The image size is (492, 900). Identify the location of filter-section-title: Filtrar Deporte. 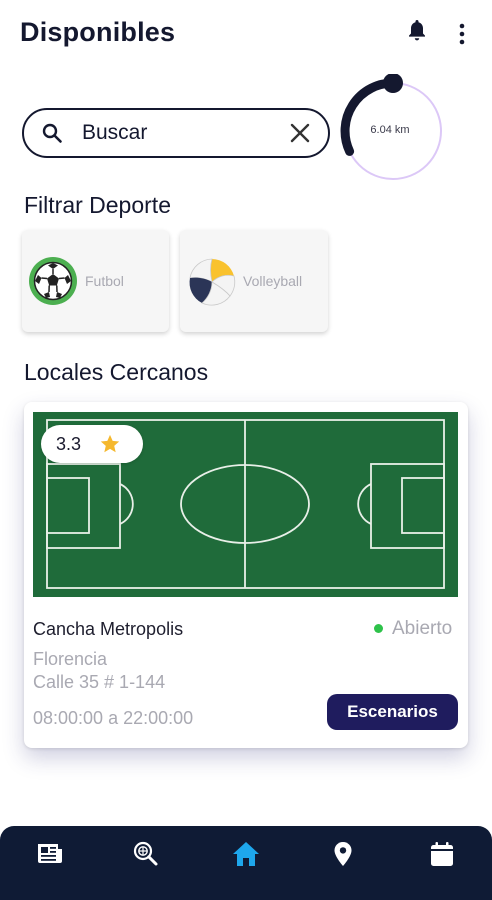
(97, 205).